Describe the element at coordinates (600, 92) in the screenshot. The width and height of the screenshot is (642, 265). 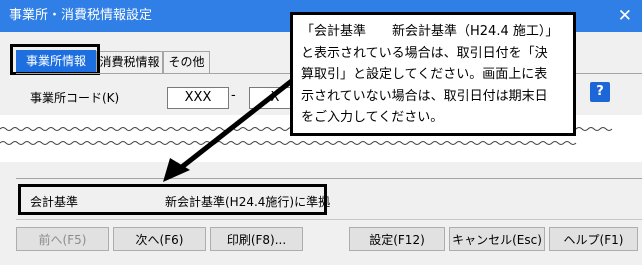
I see `help-icon: ?` at that location.